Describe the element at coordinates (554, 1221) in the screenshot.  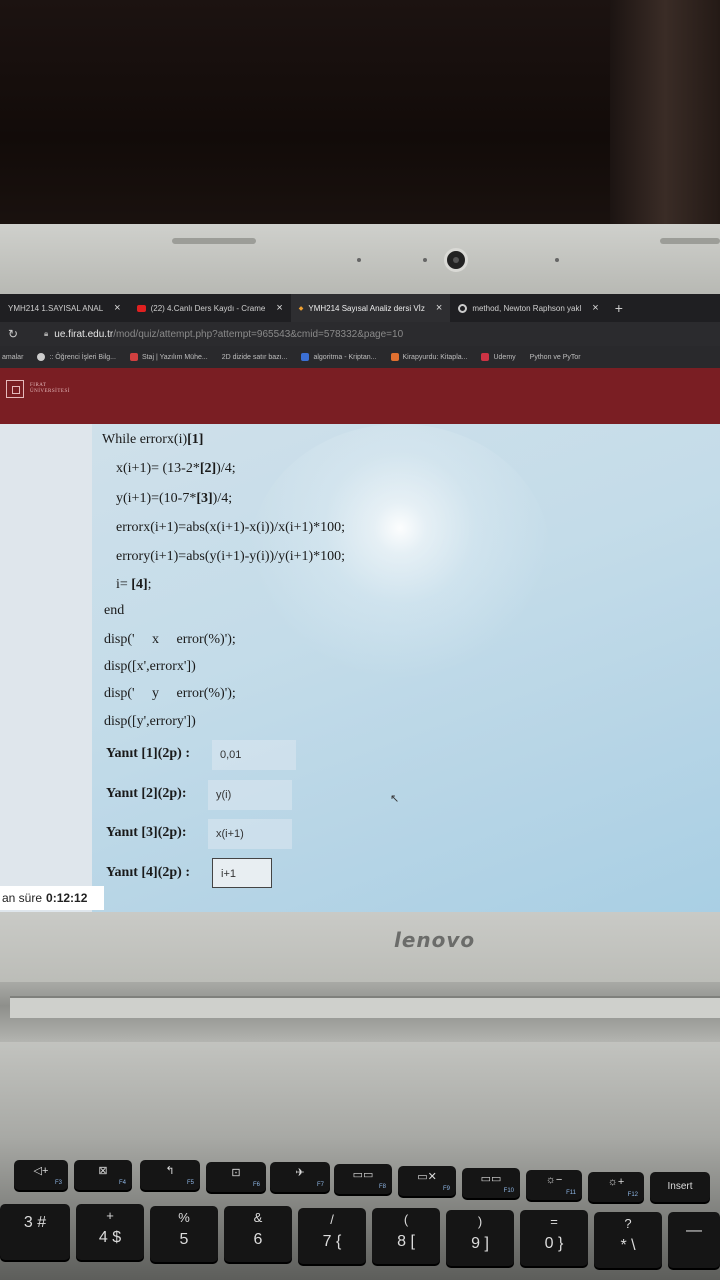
I see `key-upper: =` at that location.